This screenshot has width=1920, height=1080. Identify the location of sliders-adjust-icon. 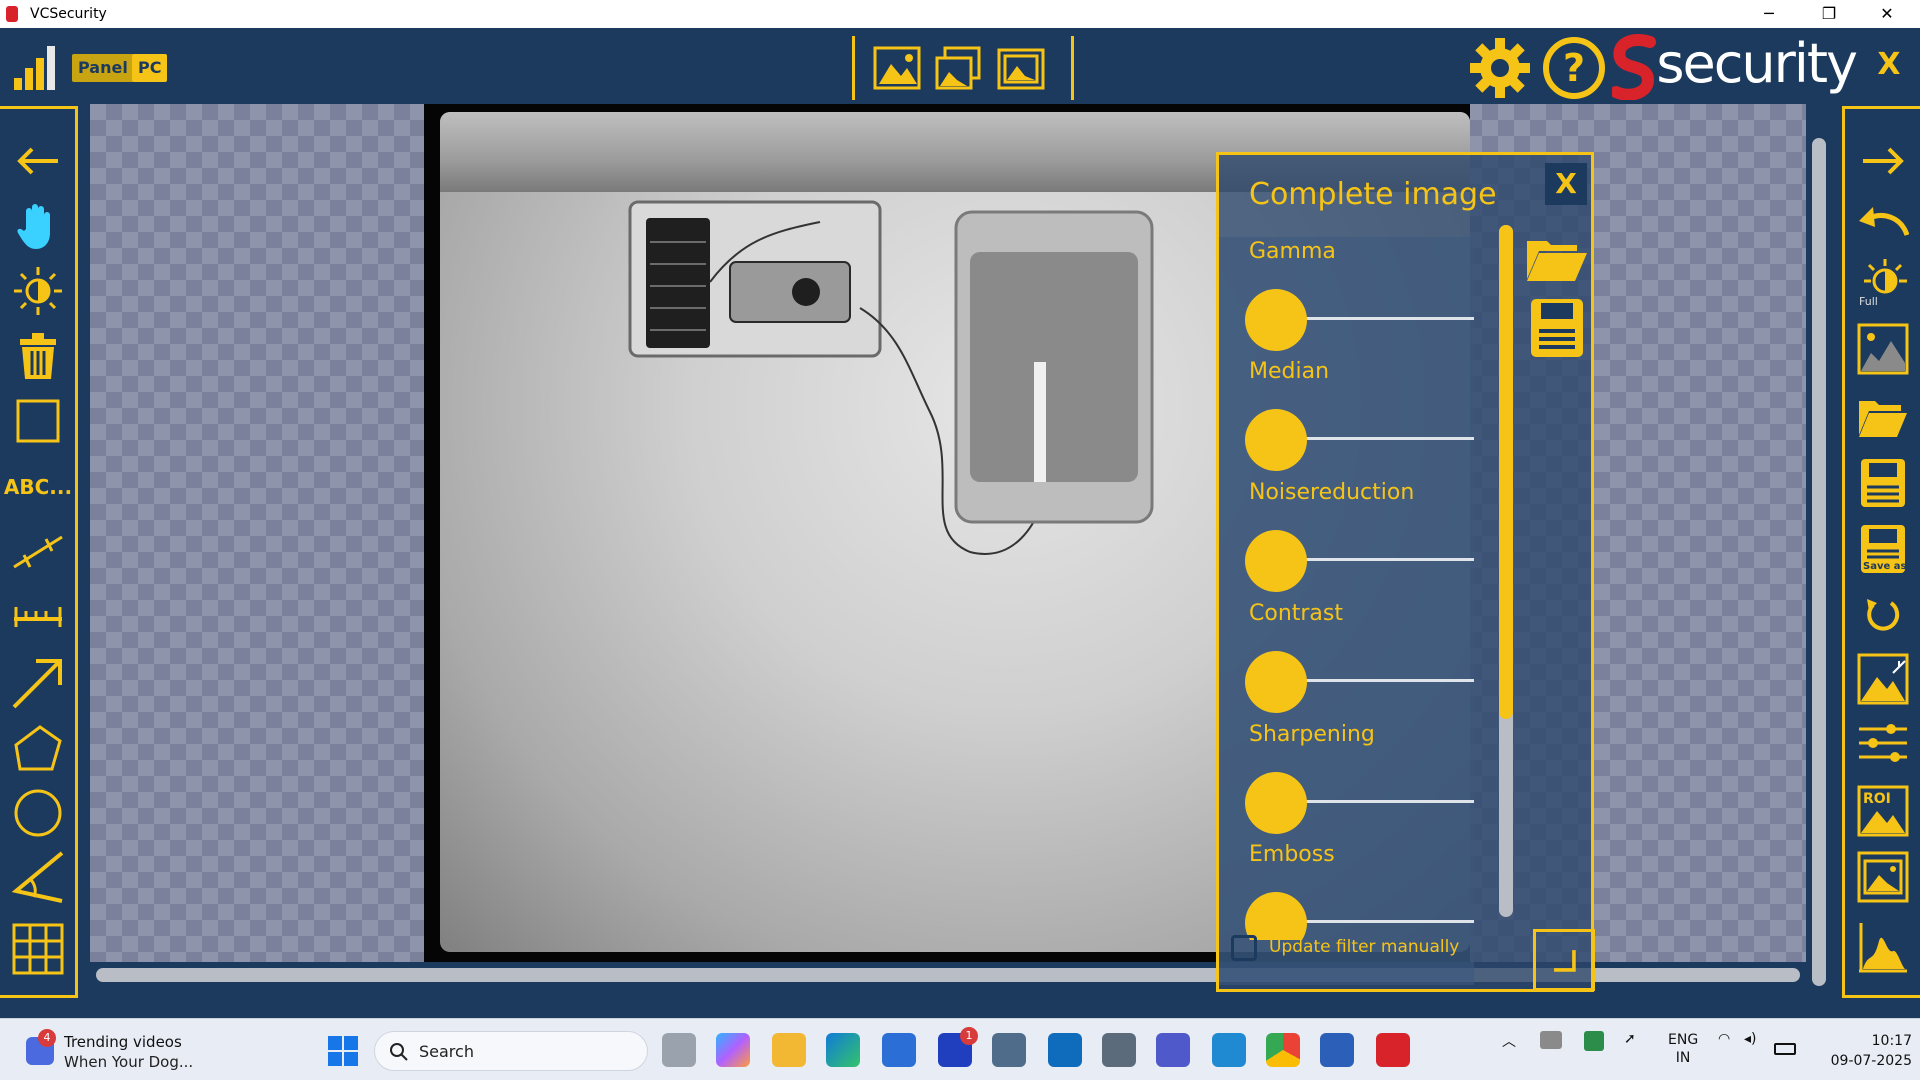
(1883, 743).